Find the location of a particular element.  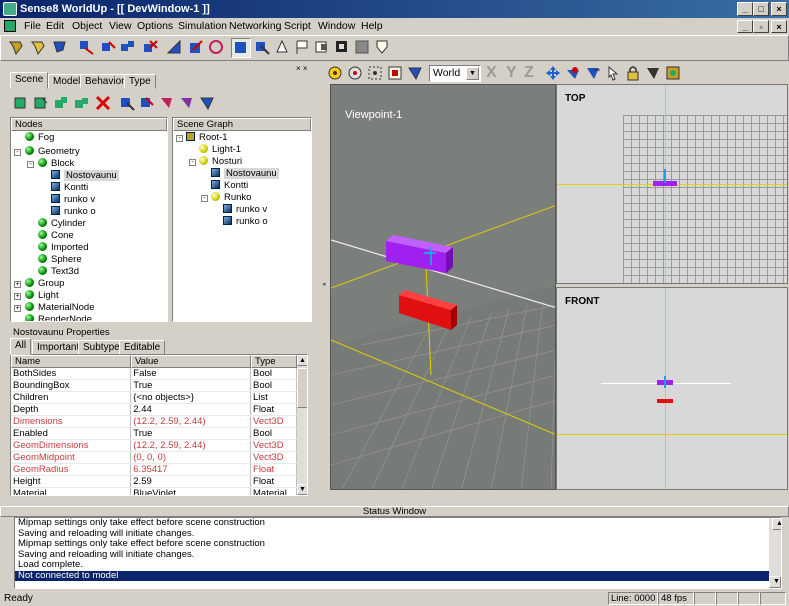

stop-icon is located at coordinates (363, 48).